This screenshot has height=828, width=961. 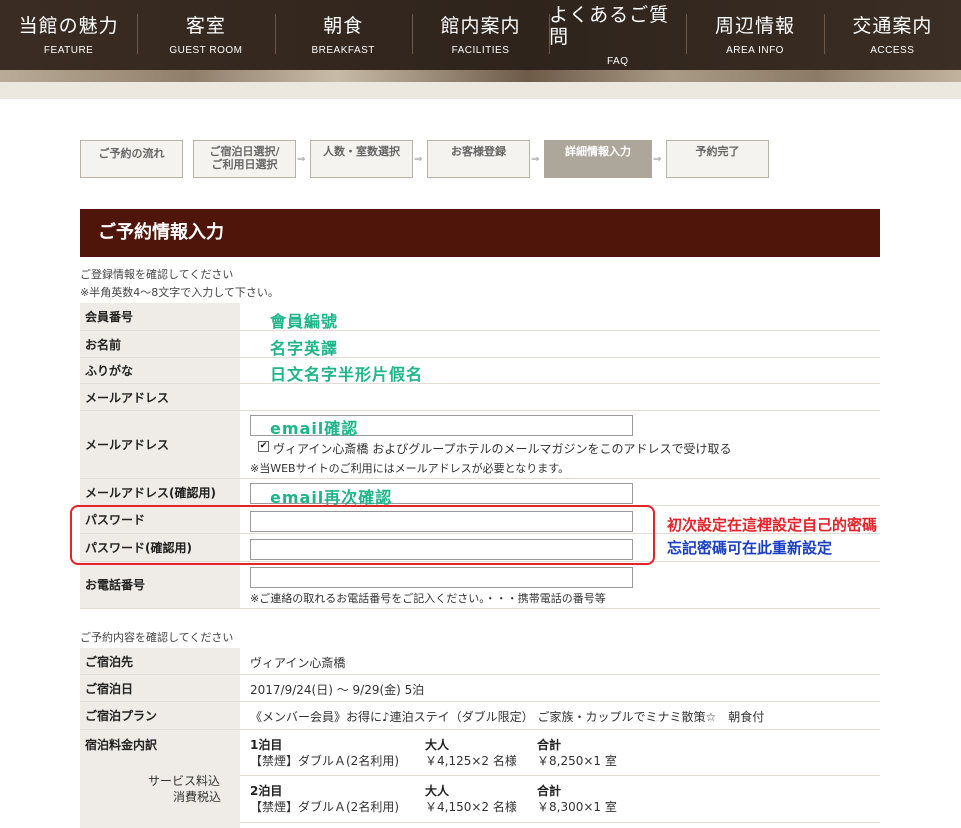 What do you see at coordinates (160, 316) in the screenshot?
I see `member-number-label: 会員番号` at bounding box center [160, 316].